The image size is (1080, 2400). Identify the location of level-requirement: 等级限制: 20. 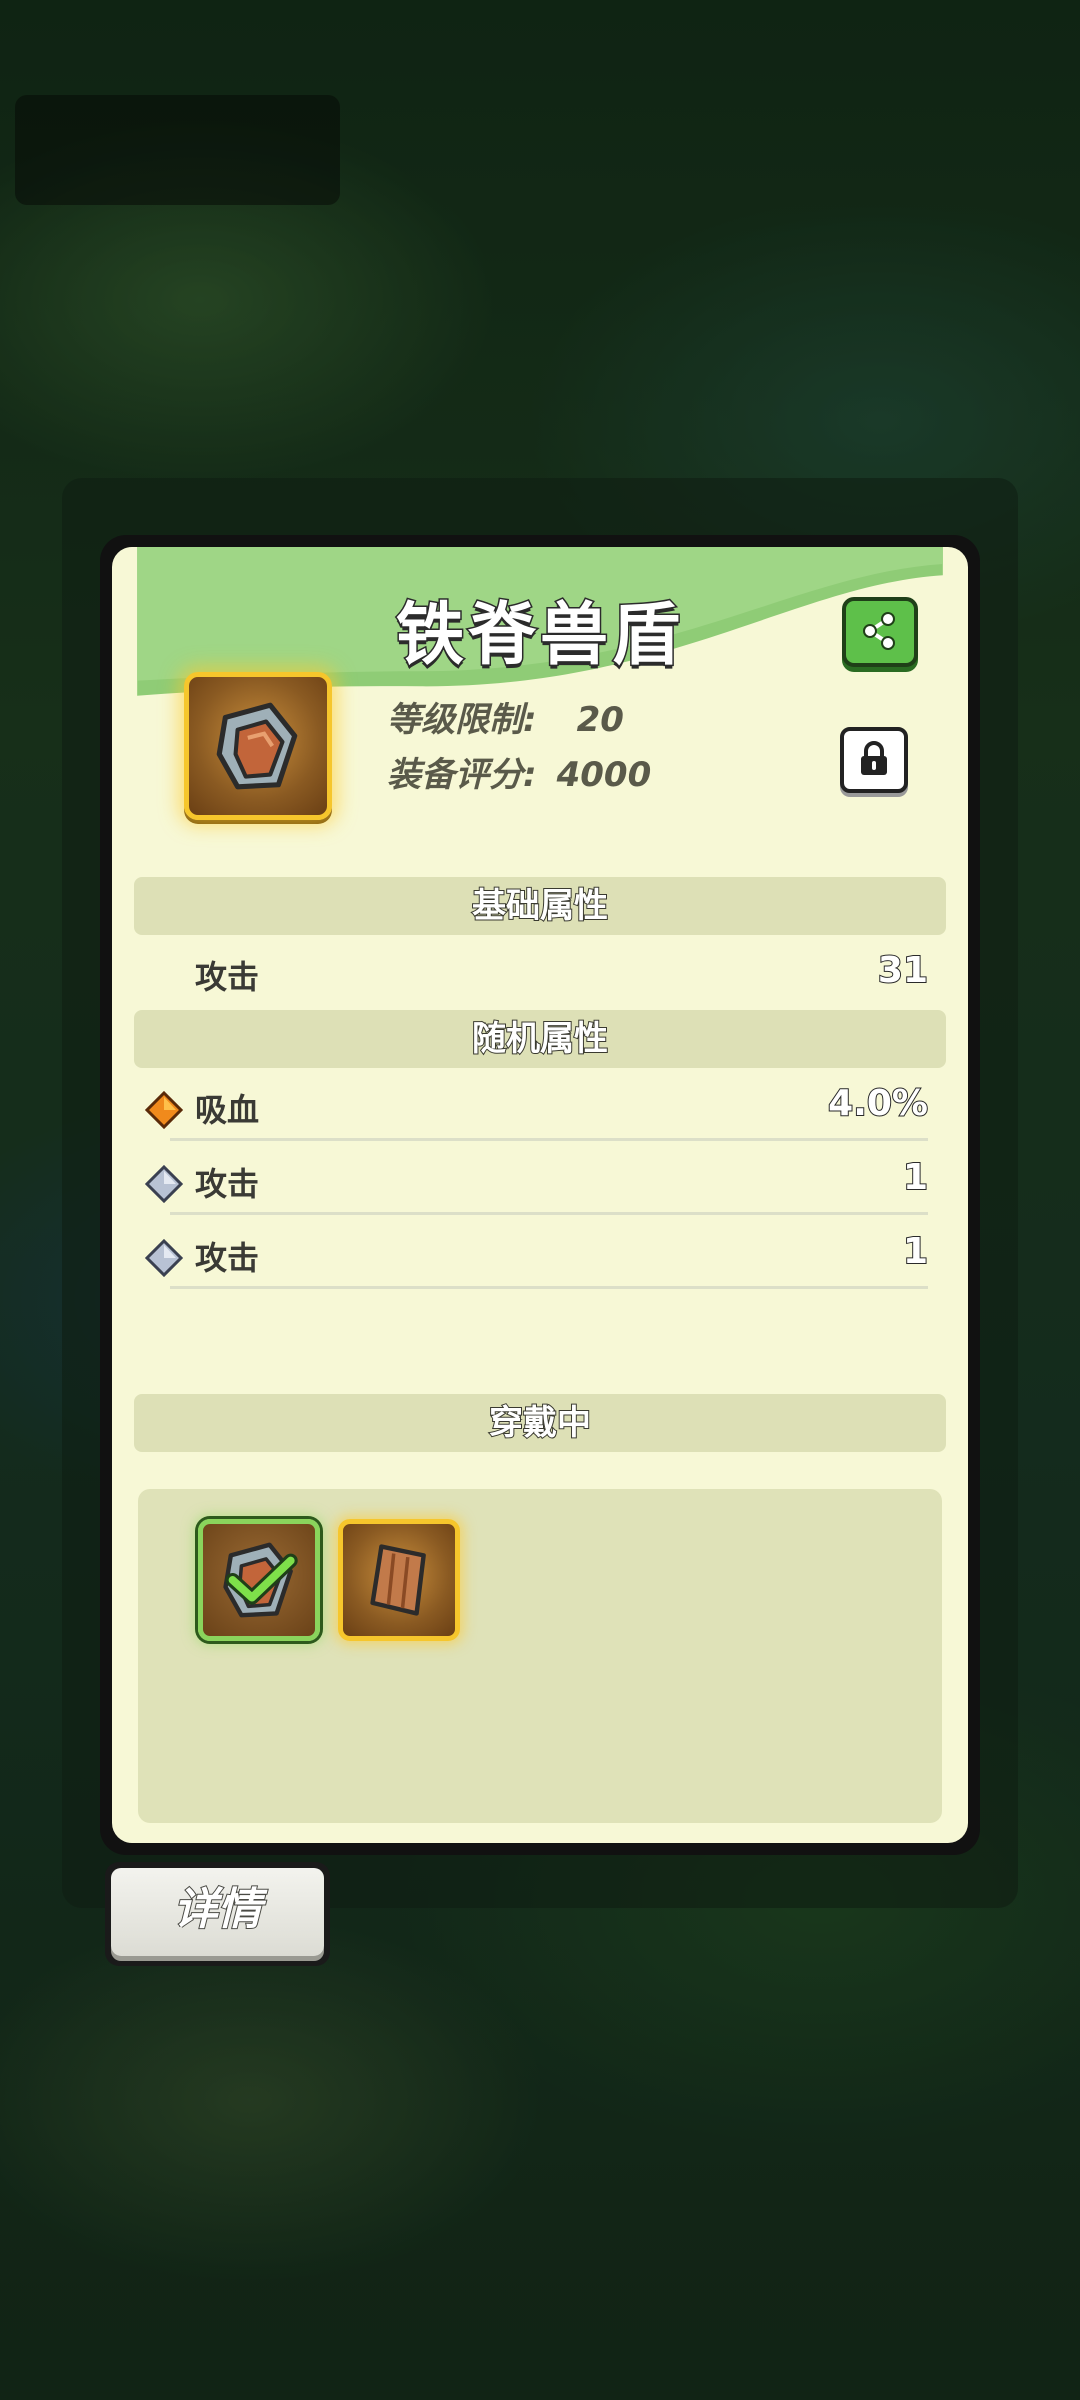
(505, 716).